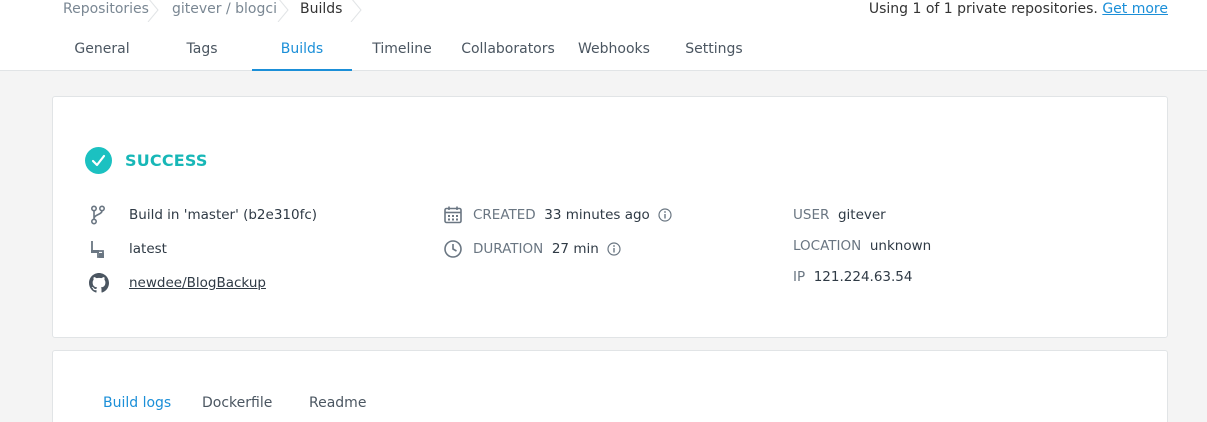 This screenshot has height=422, width=1207. What do you see at coordinates (302, 50) in the screenshot?
I see `tab-builds: Builds` at bounding box center [302, 50].